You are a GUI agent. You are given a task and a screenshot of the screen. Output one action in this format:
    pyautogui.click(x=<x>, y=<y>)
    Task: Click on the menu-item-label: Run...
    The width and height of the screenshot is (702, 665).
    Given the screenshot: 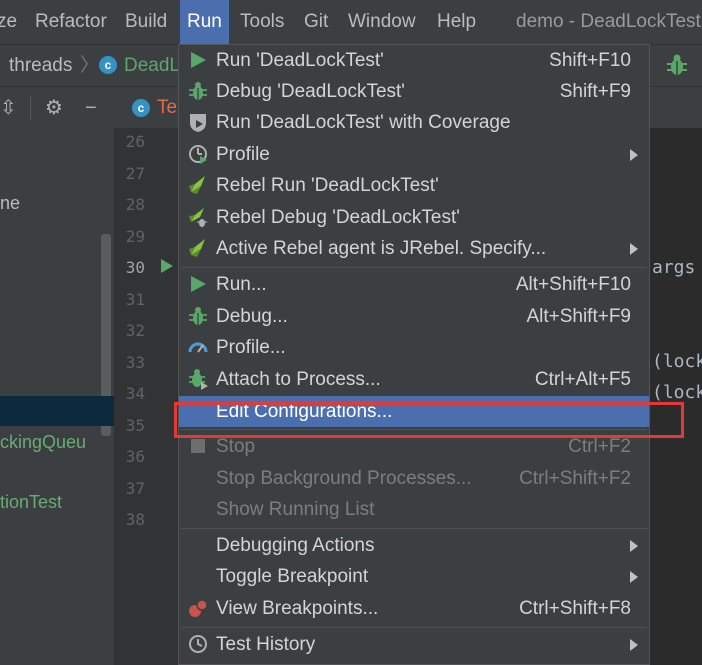 What is the action you would take?
    pyautogui.click(x=241, y=284)
    